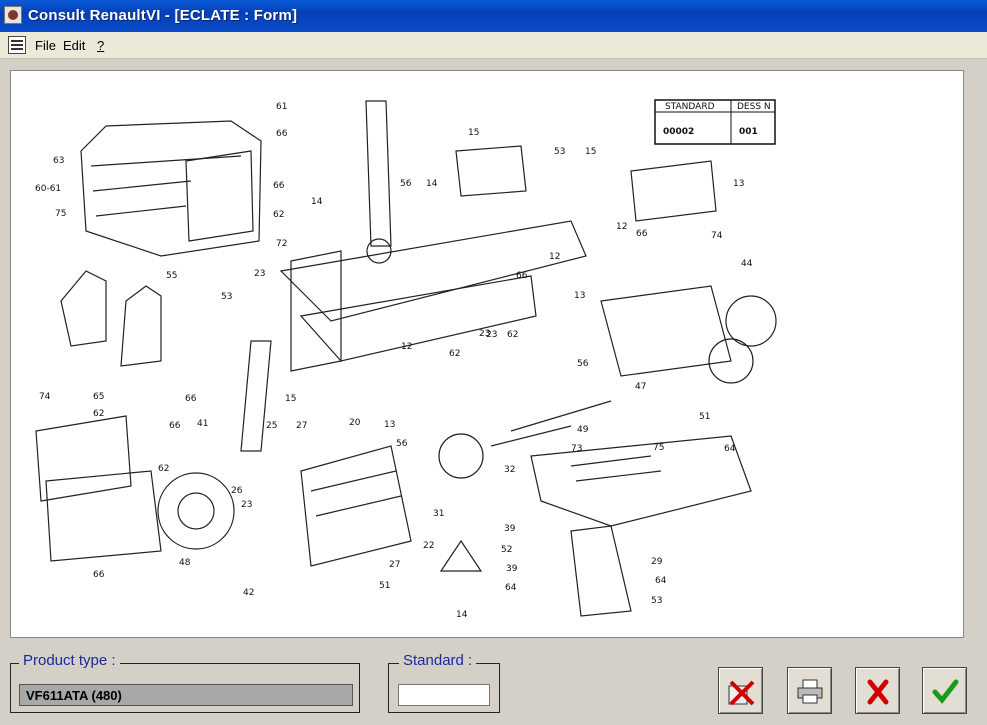 The image size is (987, 725). What do you see at coordinates (74, 45) in the screenshot?
I see `menu-edit: Edit` at bounding box center [74, 45].